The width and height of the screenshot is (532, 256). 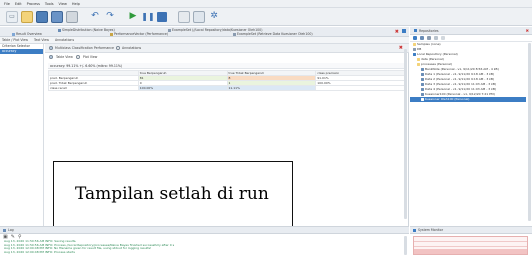 What do you see at coordinates (27, 16) in the screenshot?
I see `open-icon` at bounding box center [27, 16].